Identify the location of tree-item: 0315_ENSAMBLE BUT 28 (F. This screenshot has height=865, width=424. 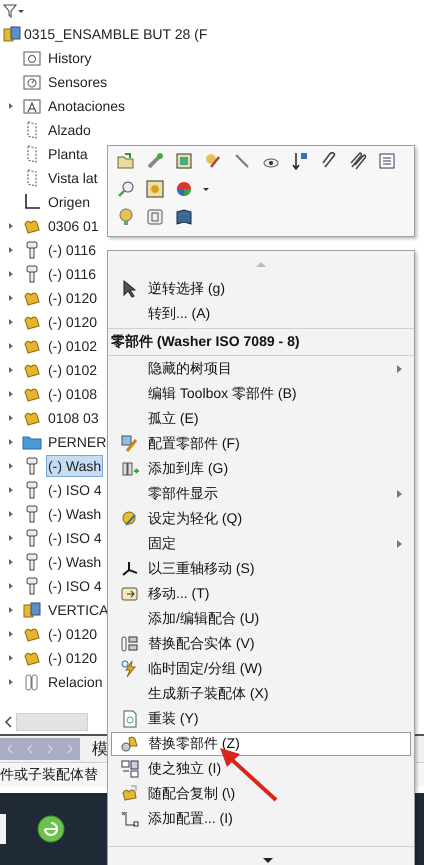
(116, 34).